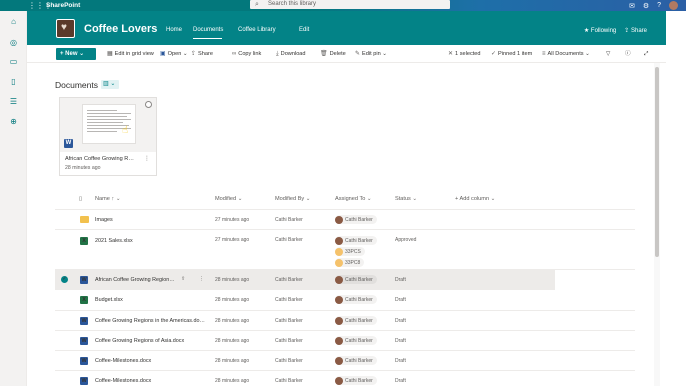 The height and width of the screenshot is (391, 686). I want to click on file-name: Budget.xlsx, so click(109, 300).